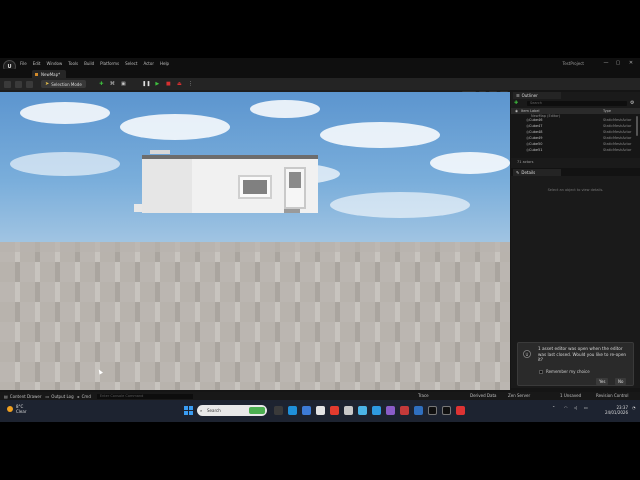  I want to click on list-item: ◎ Cube50 StaticMeshActor, so click(573, 144).